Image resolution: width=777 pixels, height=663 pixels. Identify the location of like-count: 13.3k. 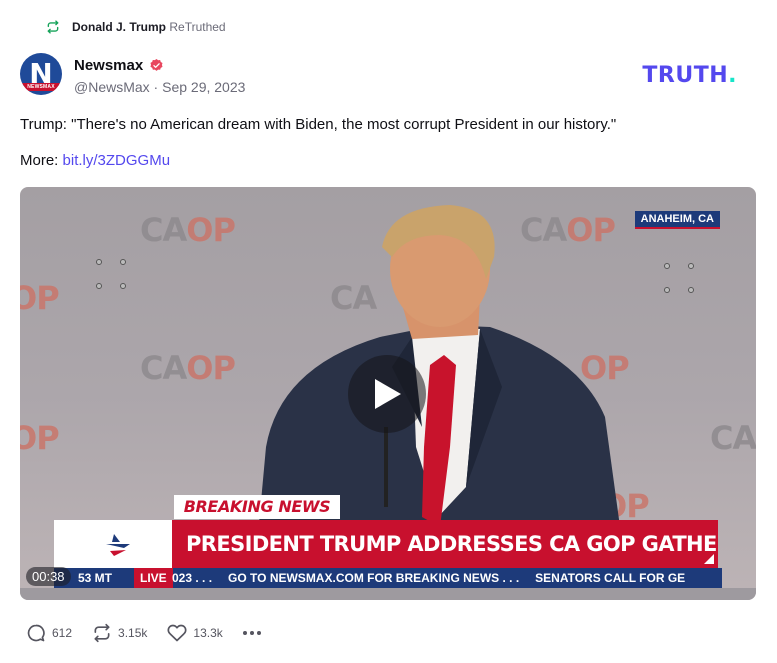
(208, 633).